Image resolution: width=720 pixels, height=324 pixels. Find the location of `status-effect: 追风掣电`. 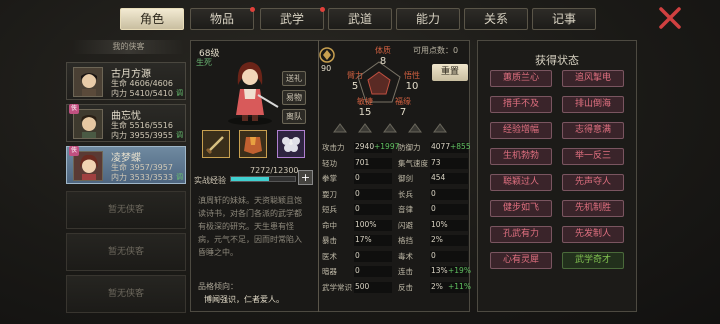

status-effect: 追风掣电 is located at coordinates (593, 78).